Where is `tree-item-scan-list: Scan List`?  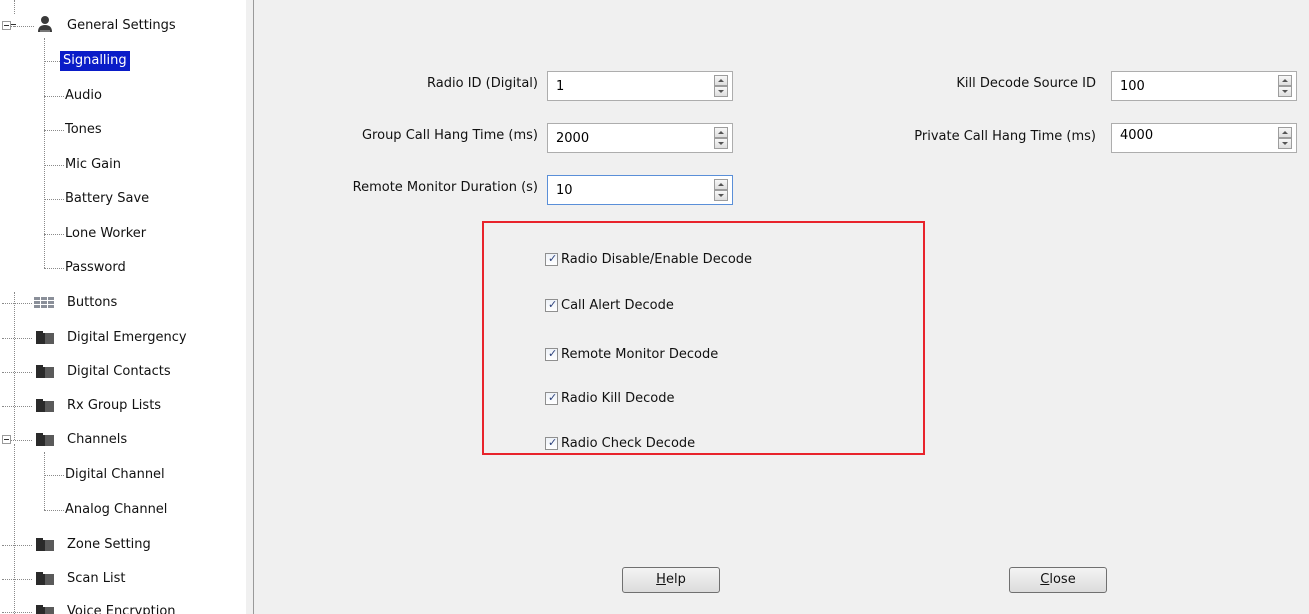
tree-item-scan-list: Scan List is located at coordinates (96, 579).